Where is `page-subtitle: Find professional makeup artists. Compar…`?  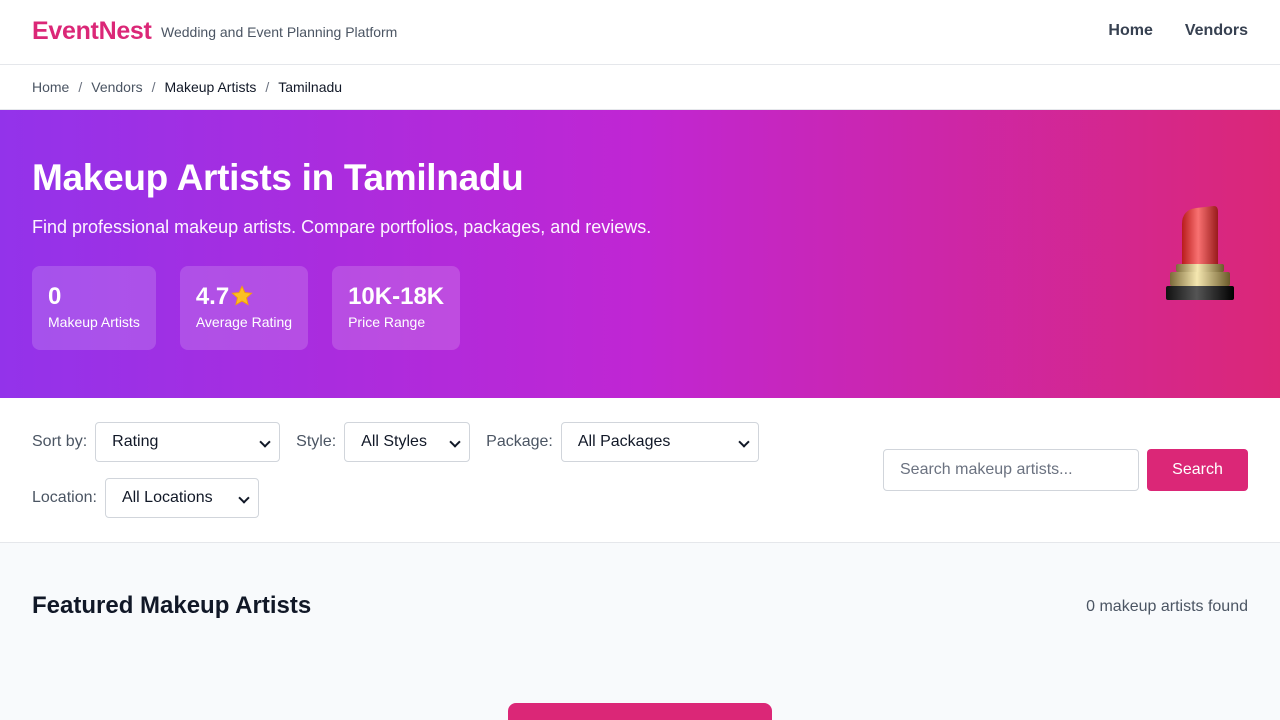 page-subtitle: Find professional makeup artists. Compar… is located at coordinates (342, 227).